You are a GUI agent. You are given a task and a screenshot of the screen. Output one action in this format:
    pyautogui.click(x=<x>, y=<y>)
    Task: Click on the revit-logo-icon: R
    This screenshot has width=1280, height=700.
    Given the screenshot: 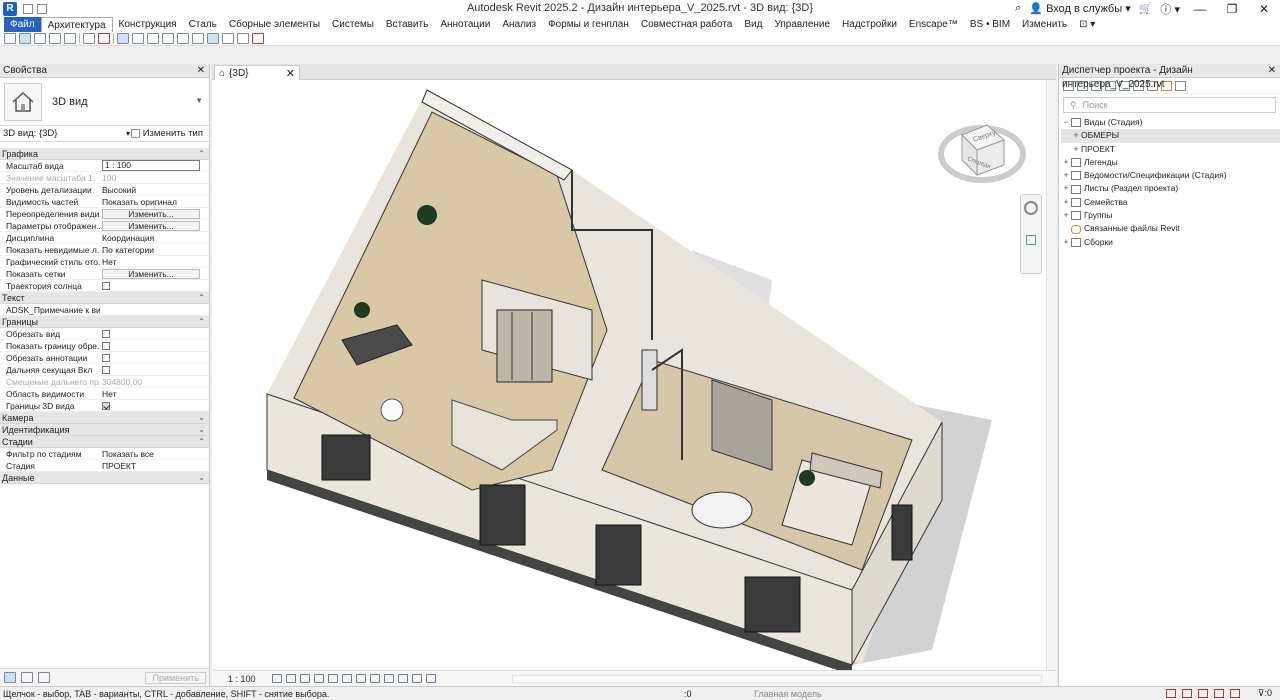 What is the action you would take?
    pyautogui.click(x=10, y=8)
    